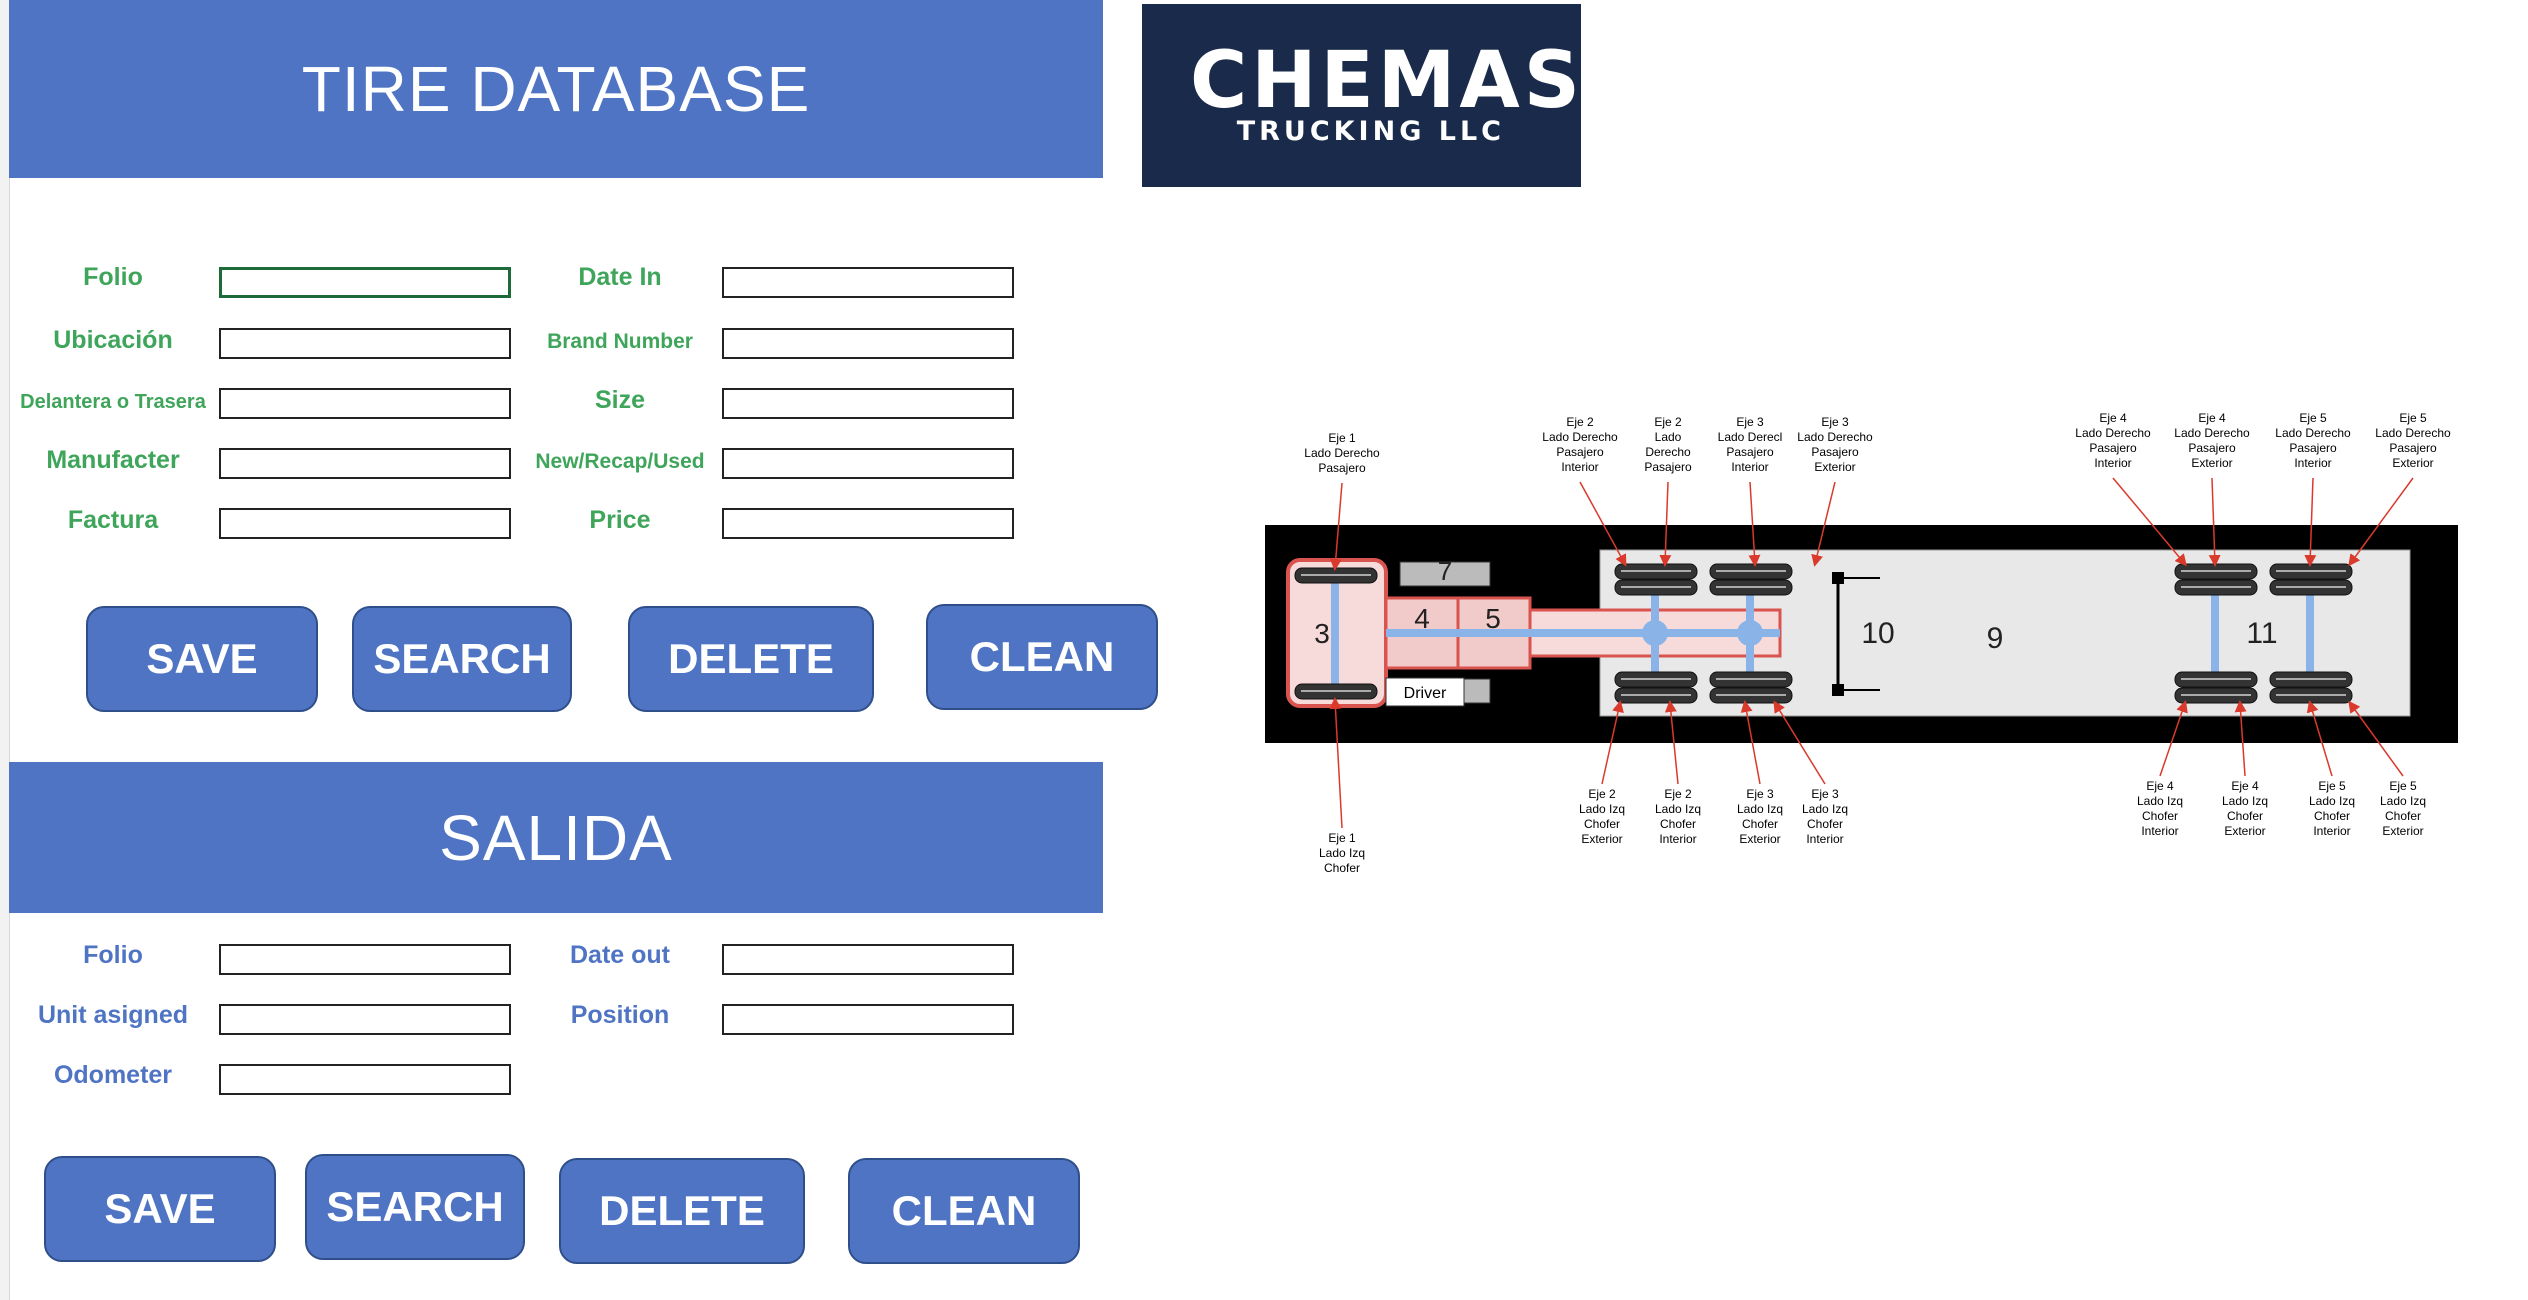 Image resolution: width=2528 pixels, height=1300 pixels. Describe the element at coordinates (868, 282) in the screenshot. I see `date-in-field` at that location.